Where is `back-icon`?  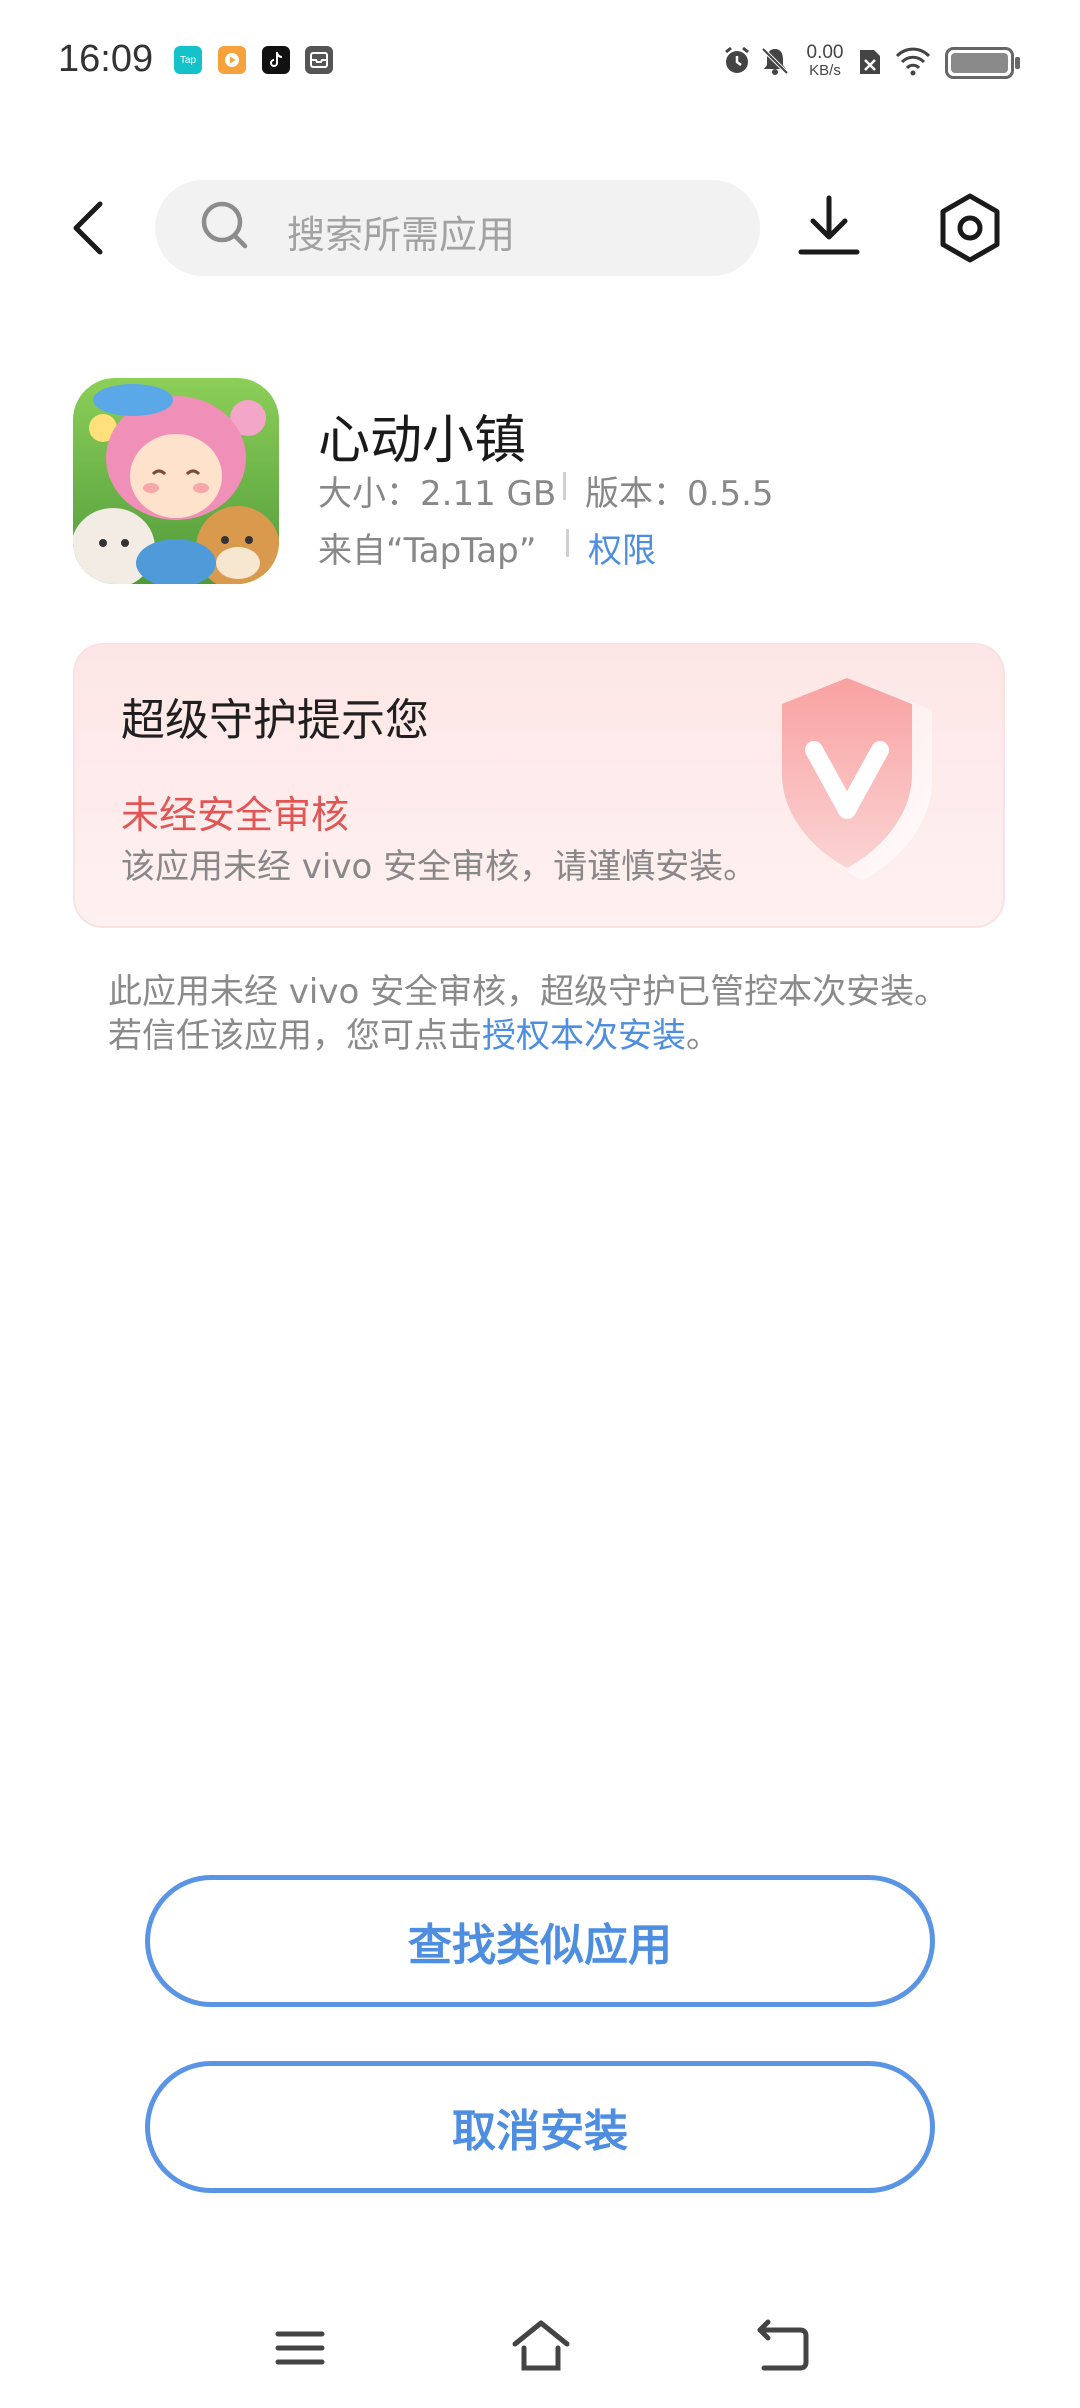
back-icon is located at coordinates (88, 228).